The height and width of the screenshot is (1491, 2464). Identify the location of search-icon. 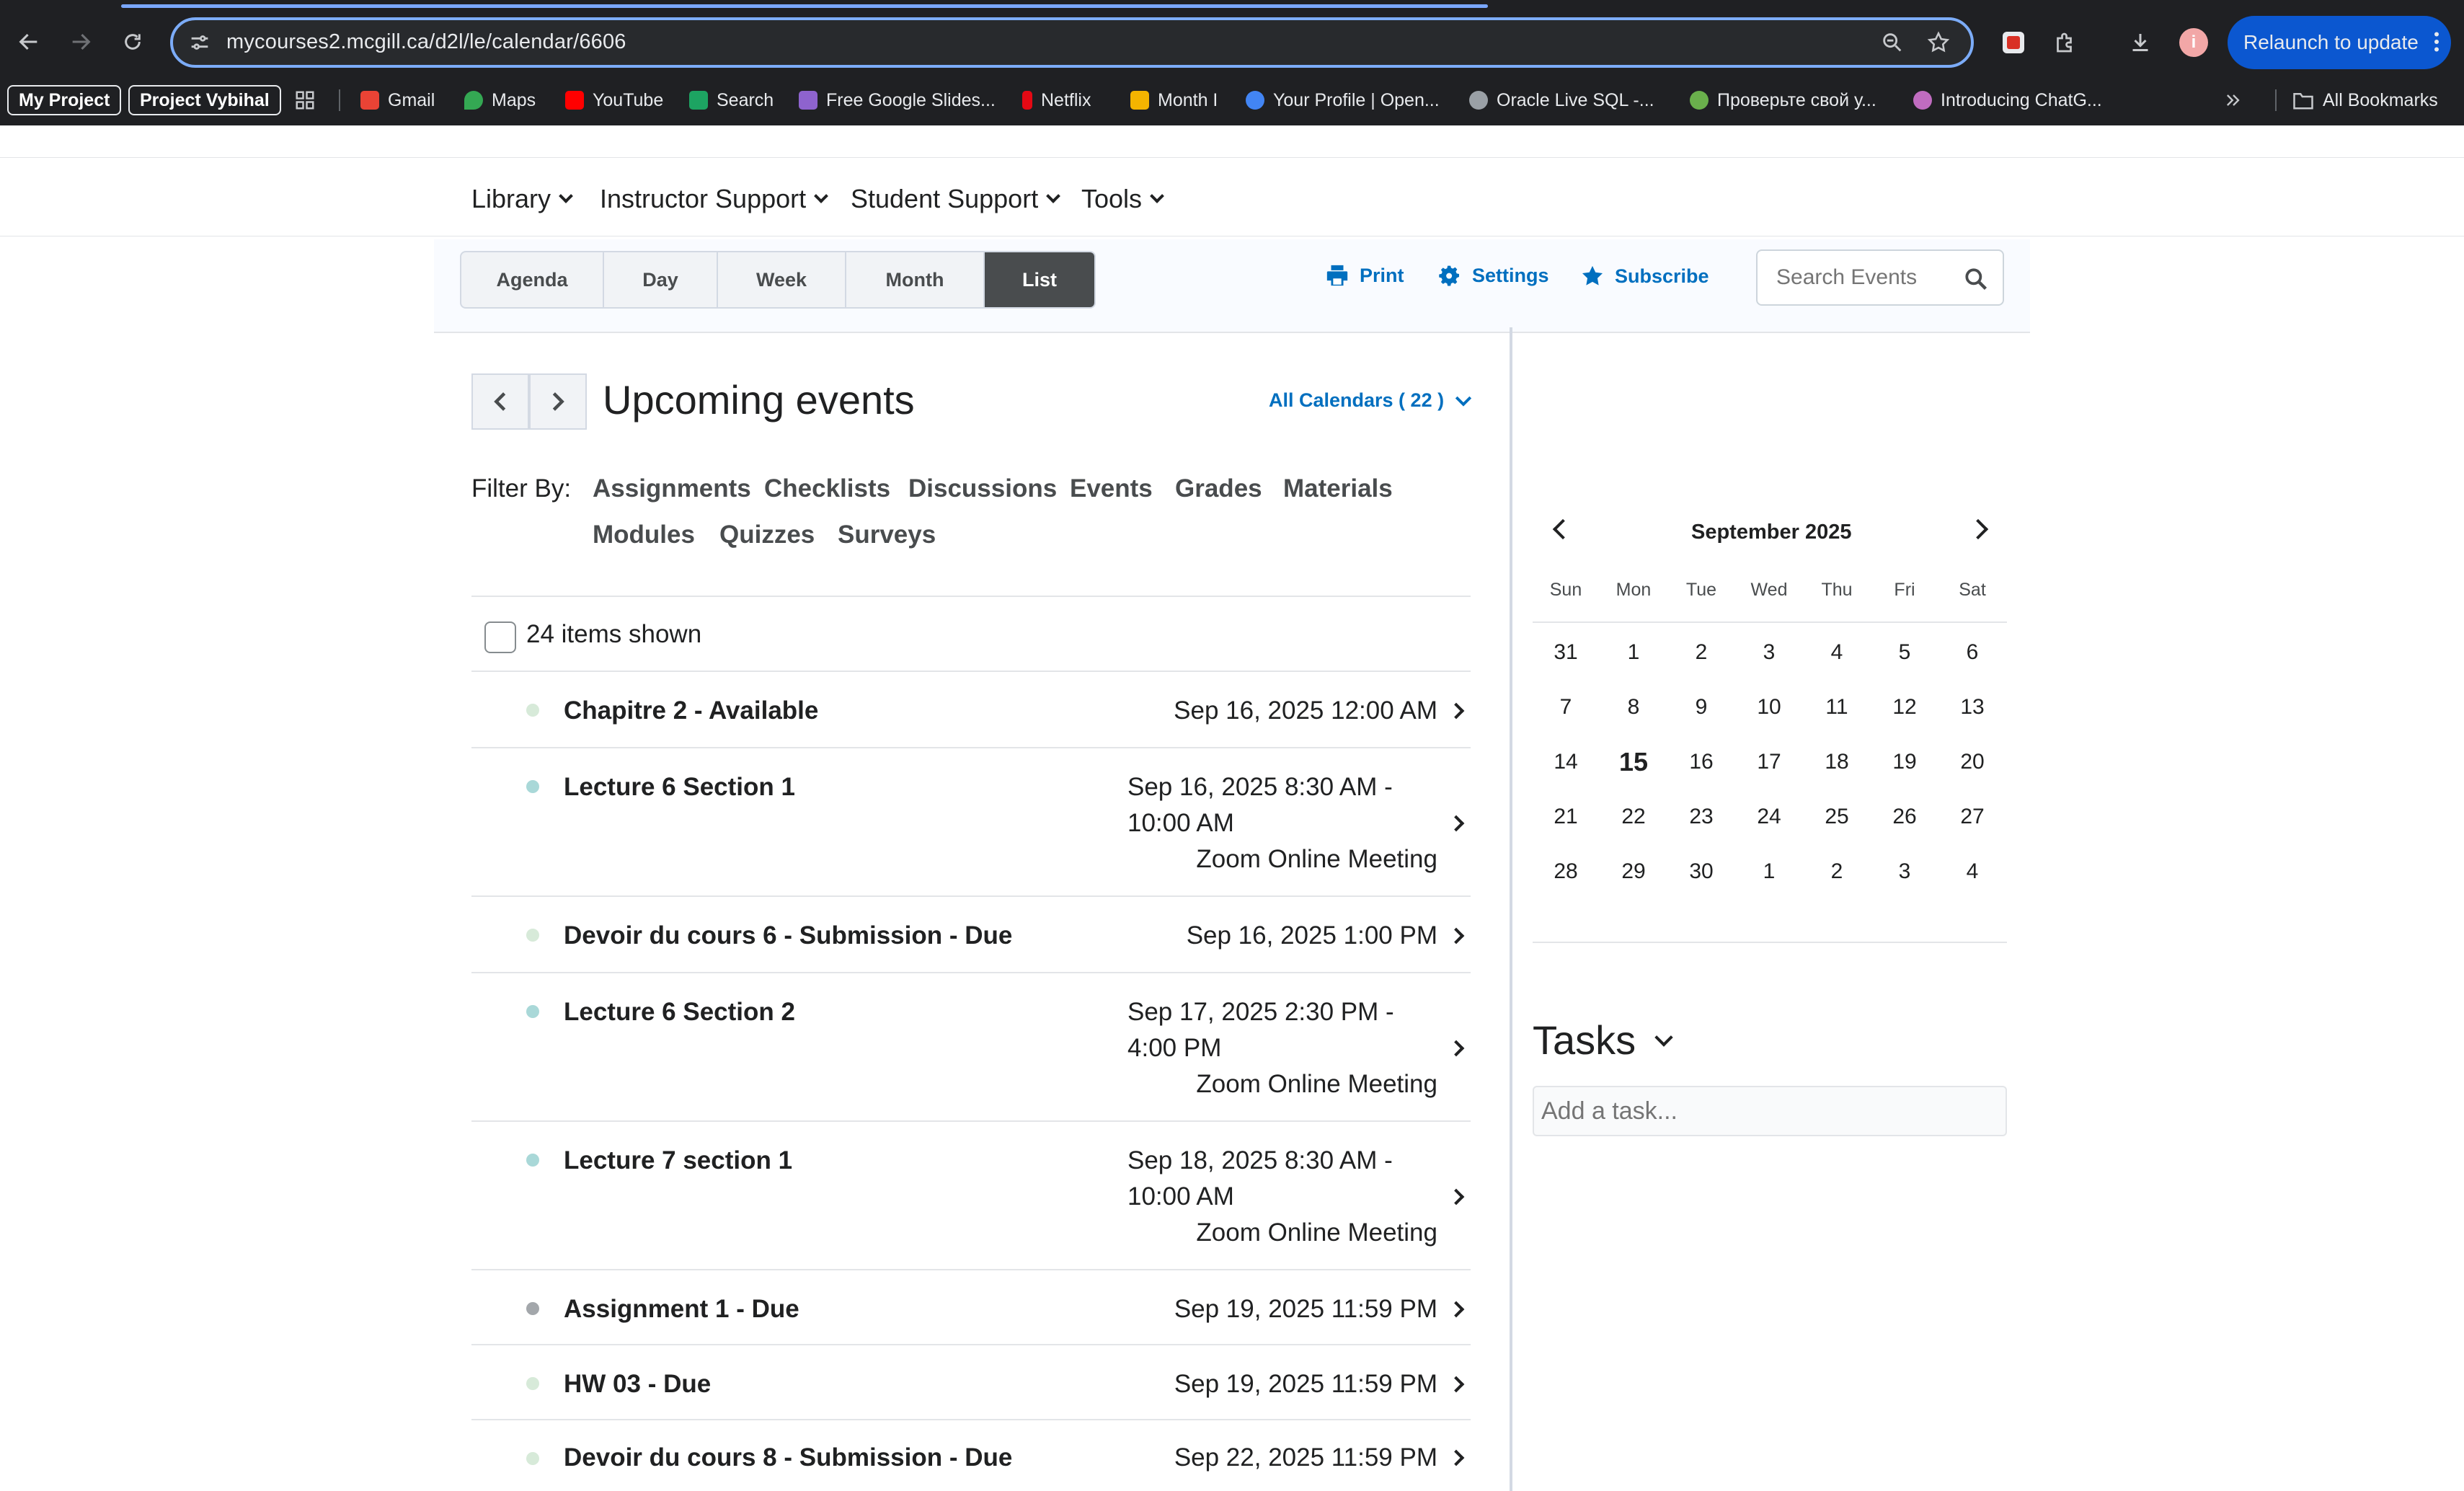
(1976, 280).